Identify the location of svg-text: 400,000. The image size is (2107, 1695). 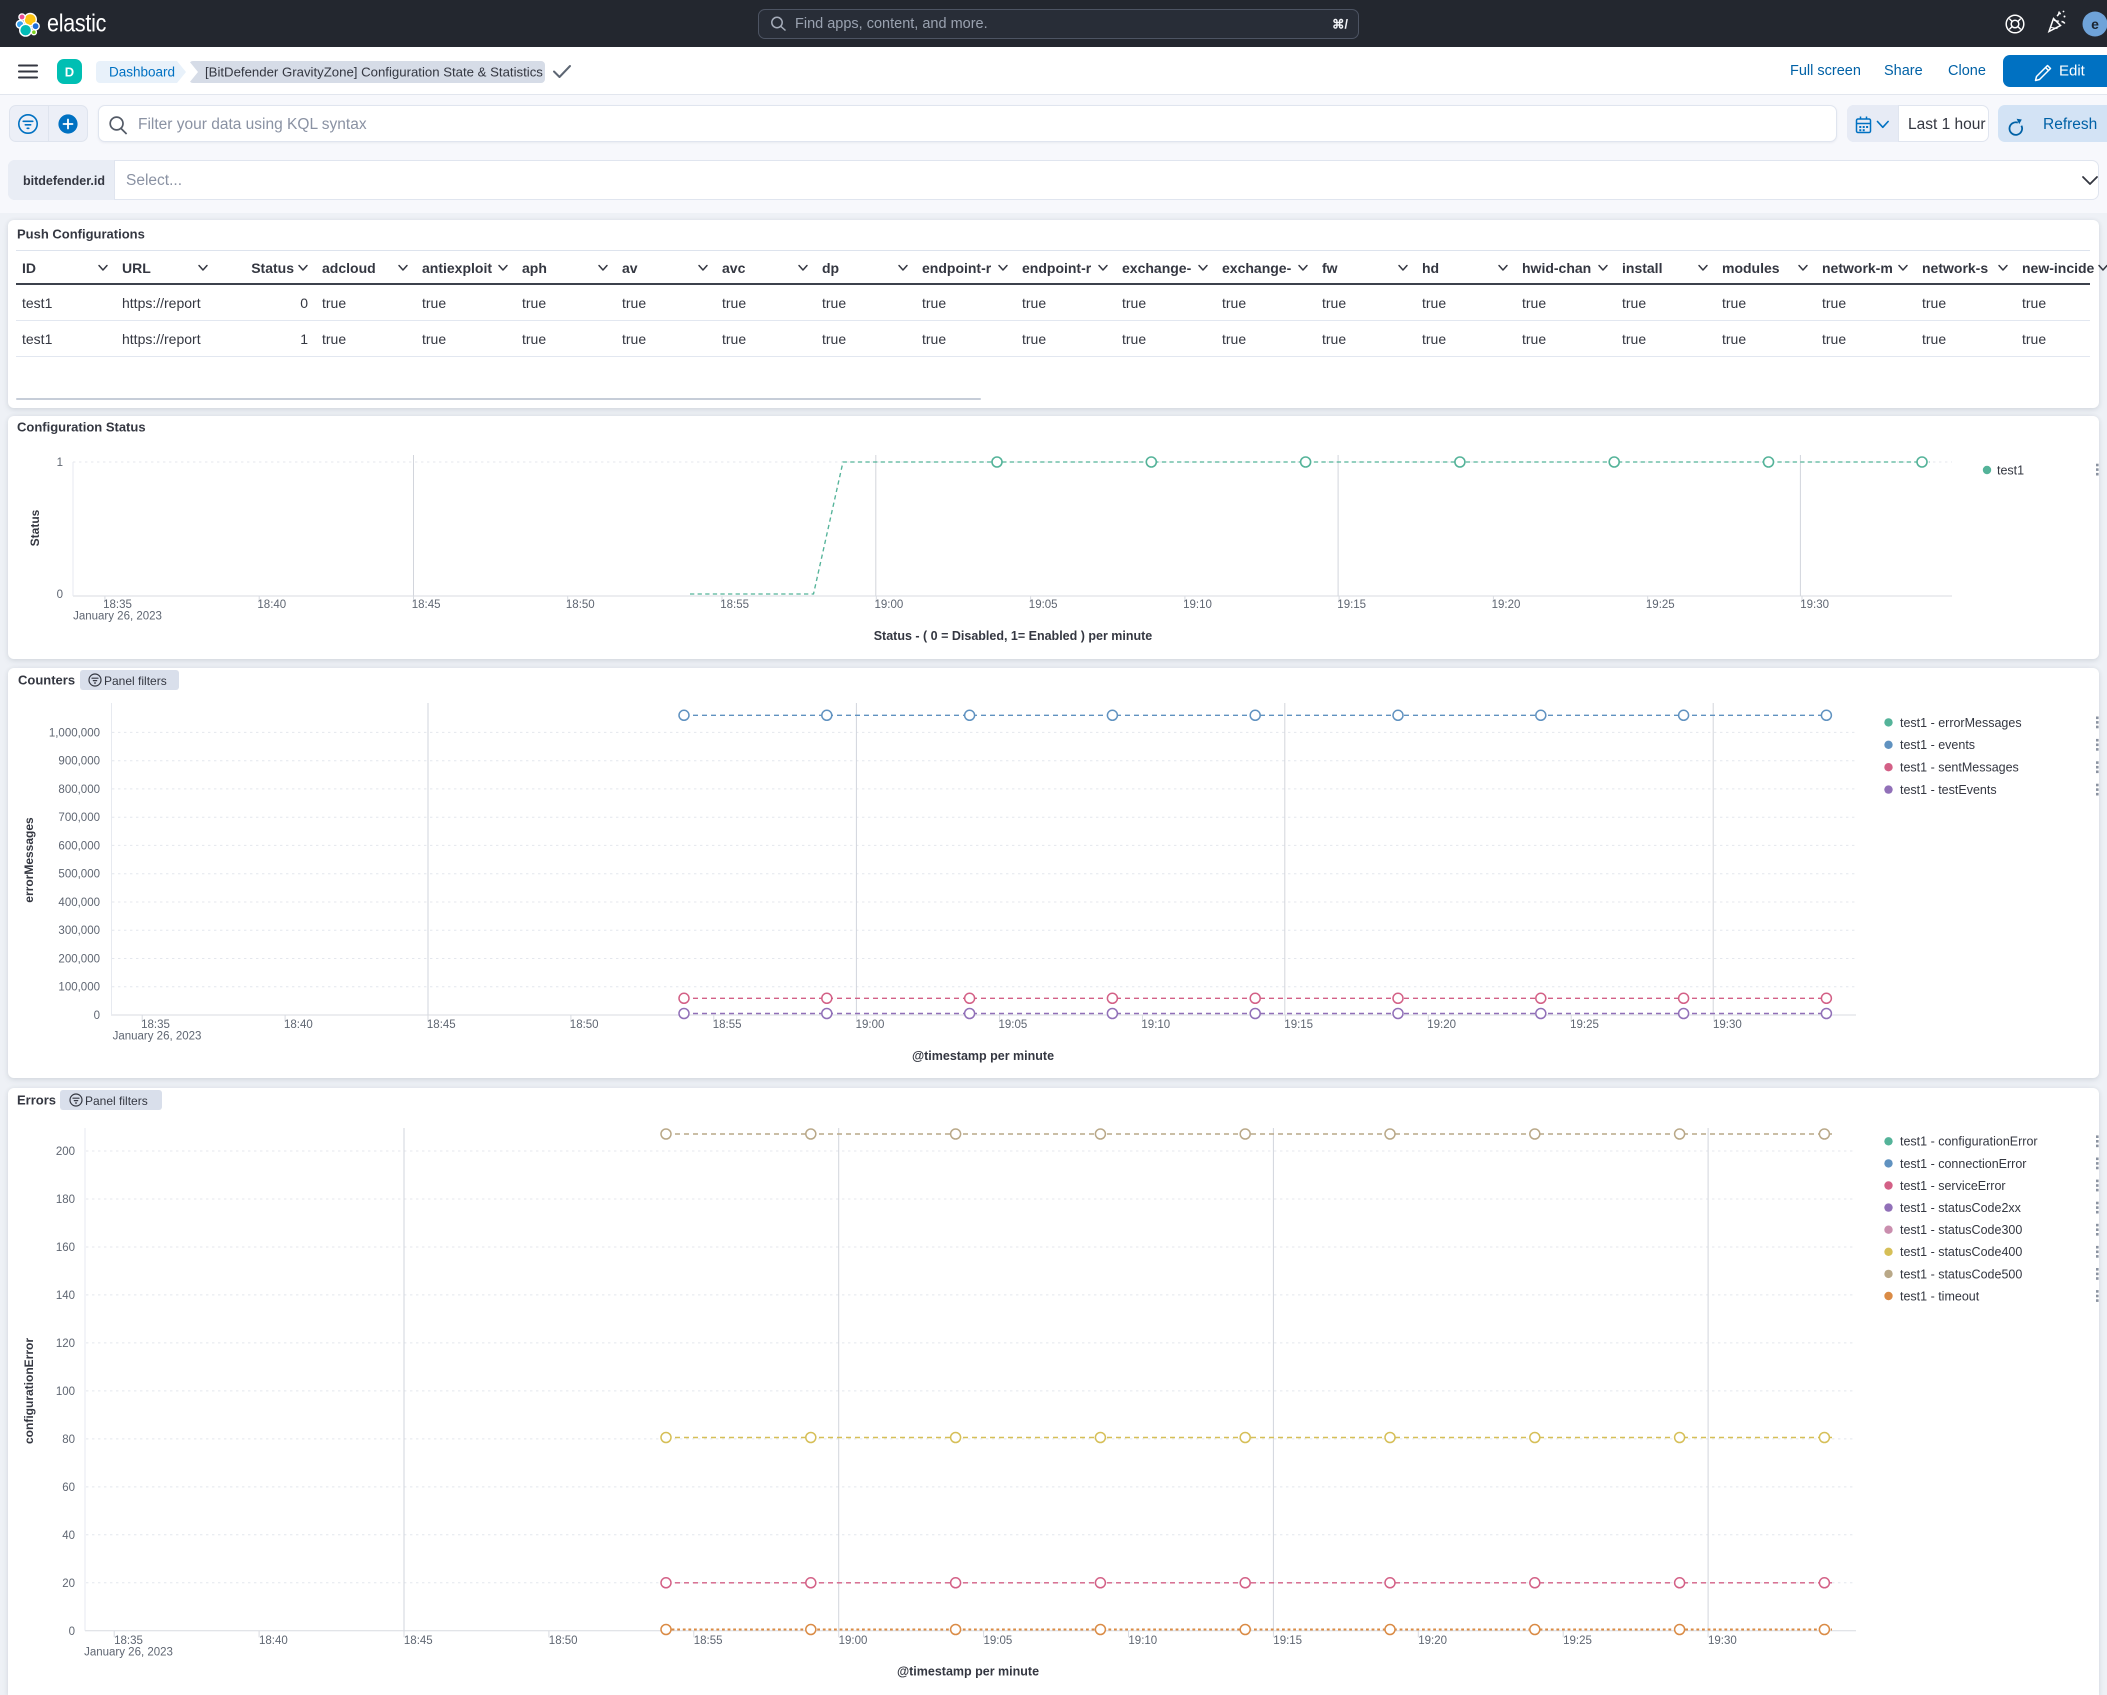
(79, 903).